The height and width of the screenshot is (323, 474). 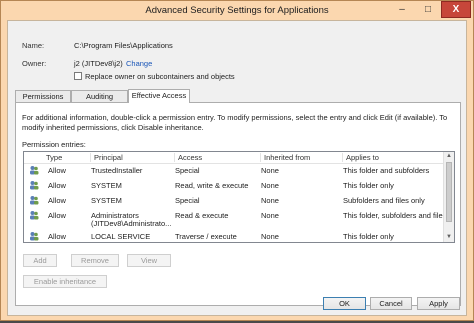 What do you see at coordinates (139, 63) in the screenshot?
I see `change-owner-link: Change` at bounding box center [139, 63].